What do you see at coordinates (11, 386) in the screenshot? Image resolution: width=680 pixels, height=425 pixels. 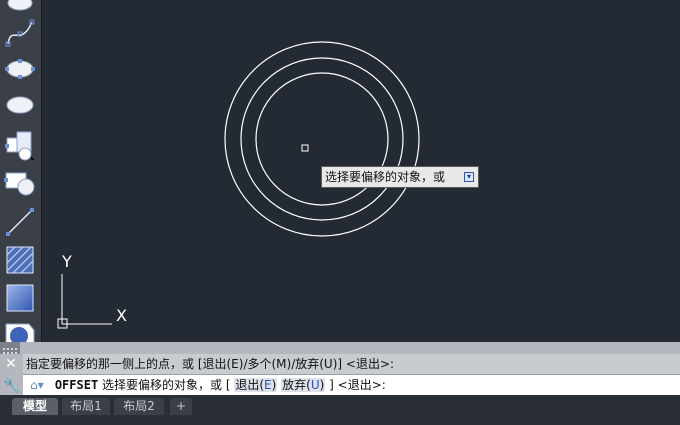 I see `wrench-icon: 🔧` at bounding box center [11, 386].